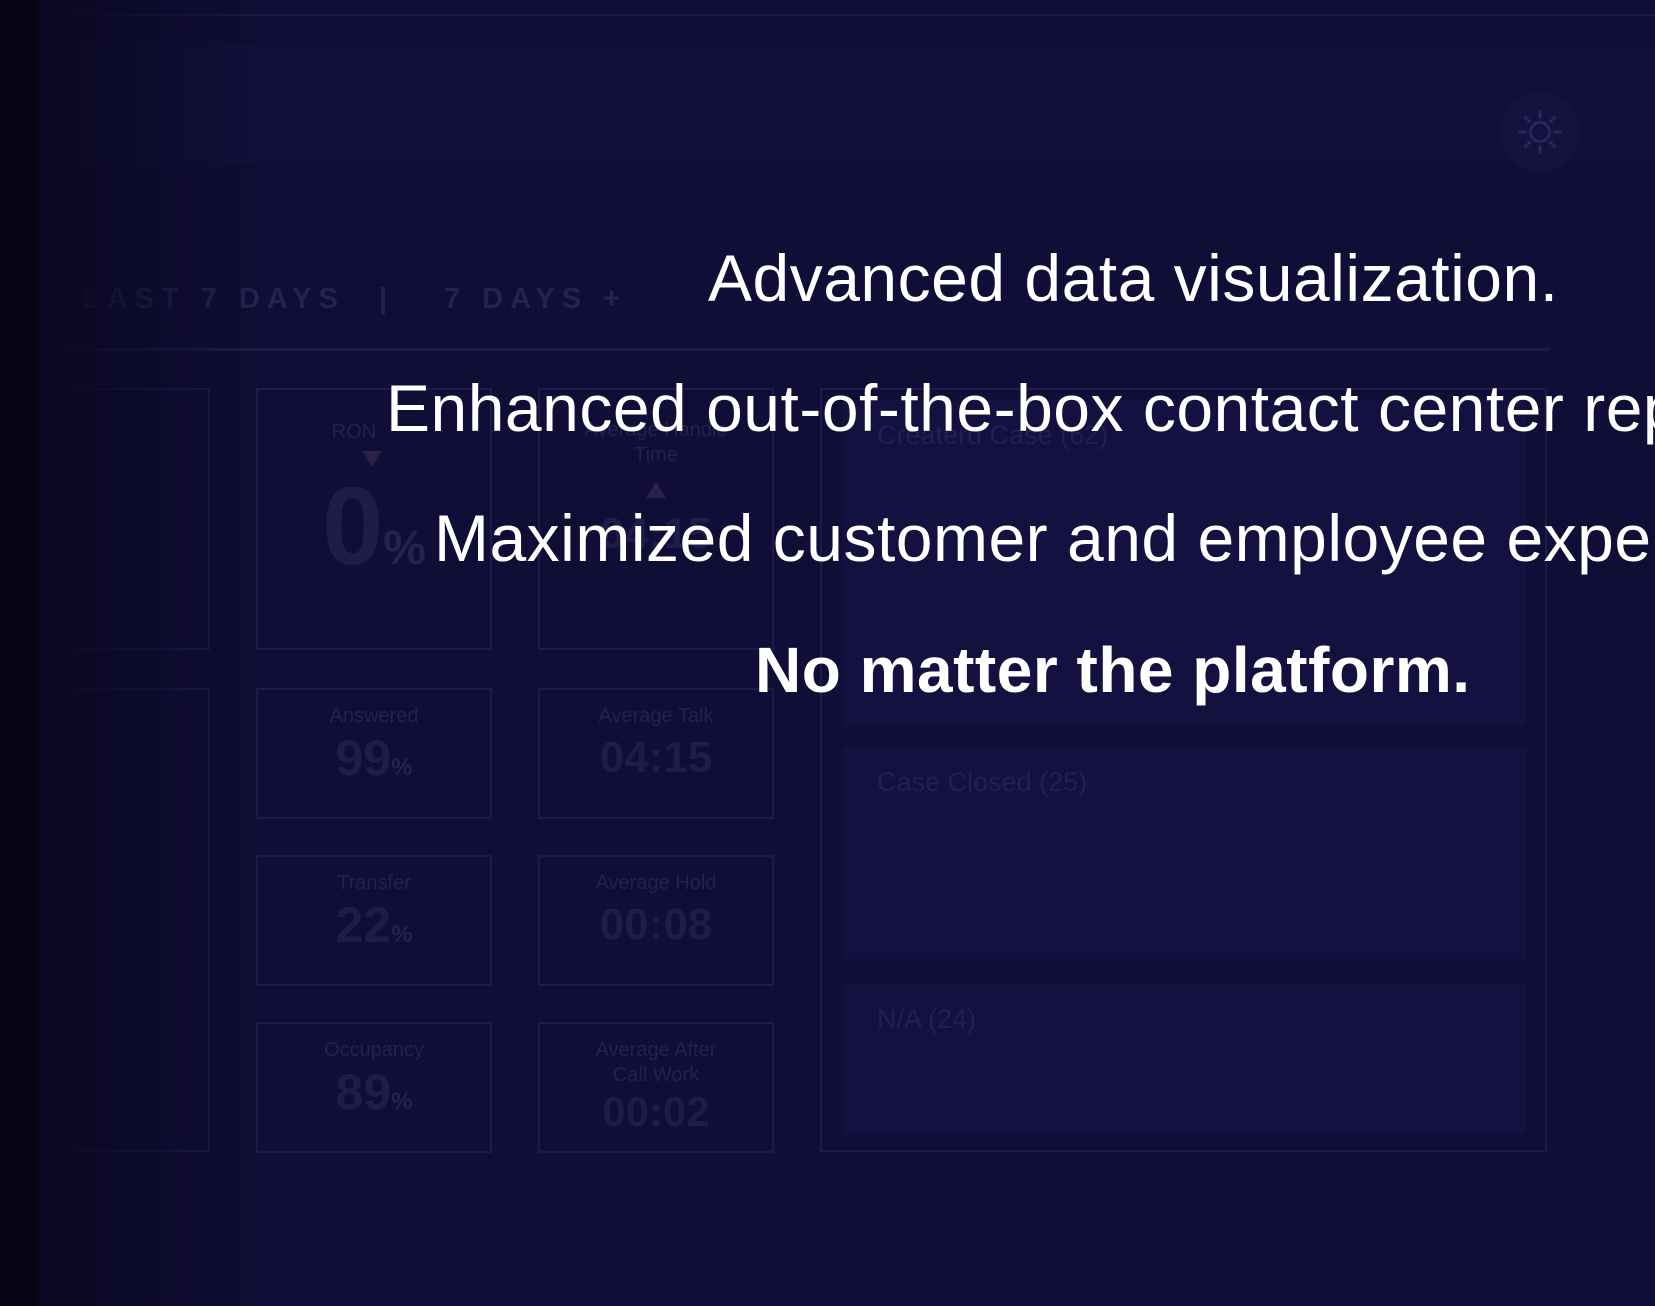  I want to click on metric-card-transfer: Transfer 22%, so click(374, 920).